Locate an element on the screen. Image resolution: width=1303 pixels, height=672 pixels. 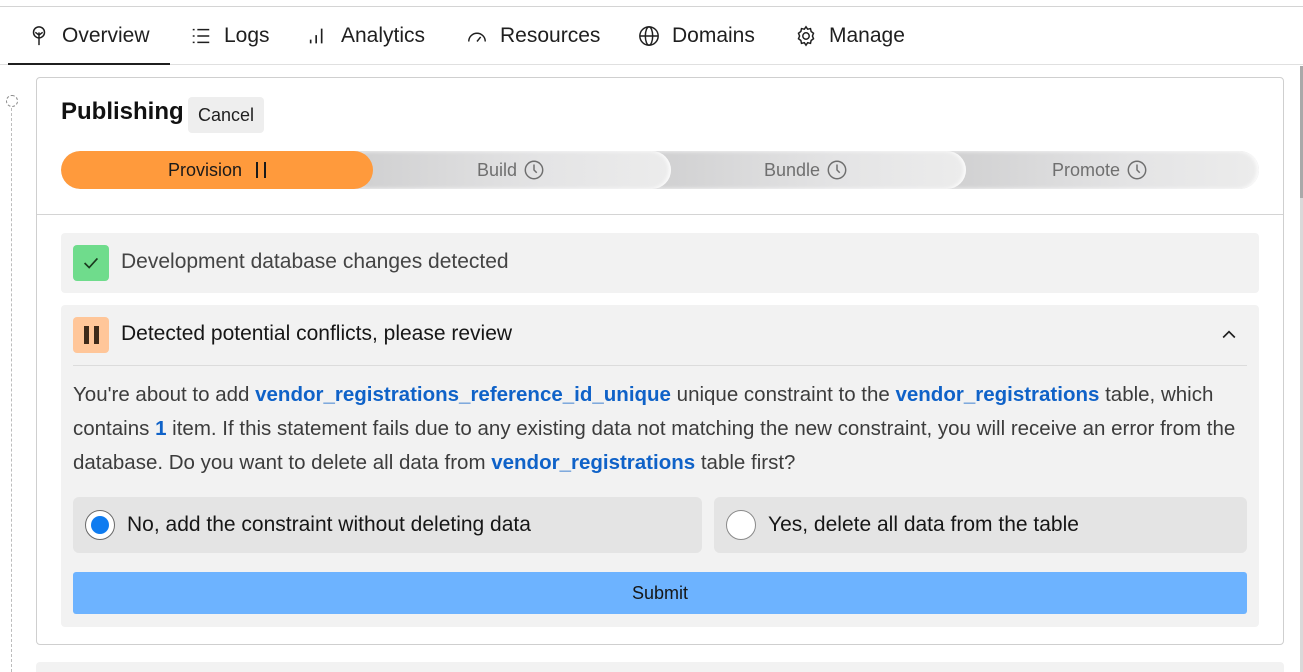
gear-icon is located at coordinates (806, 35).